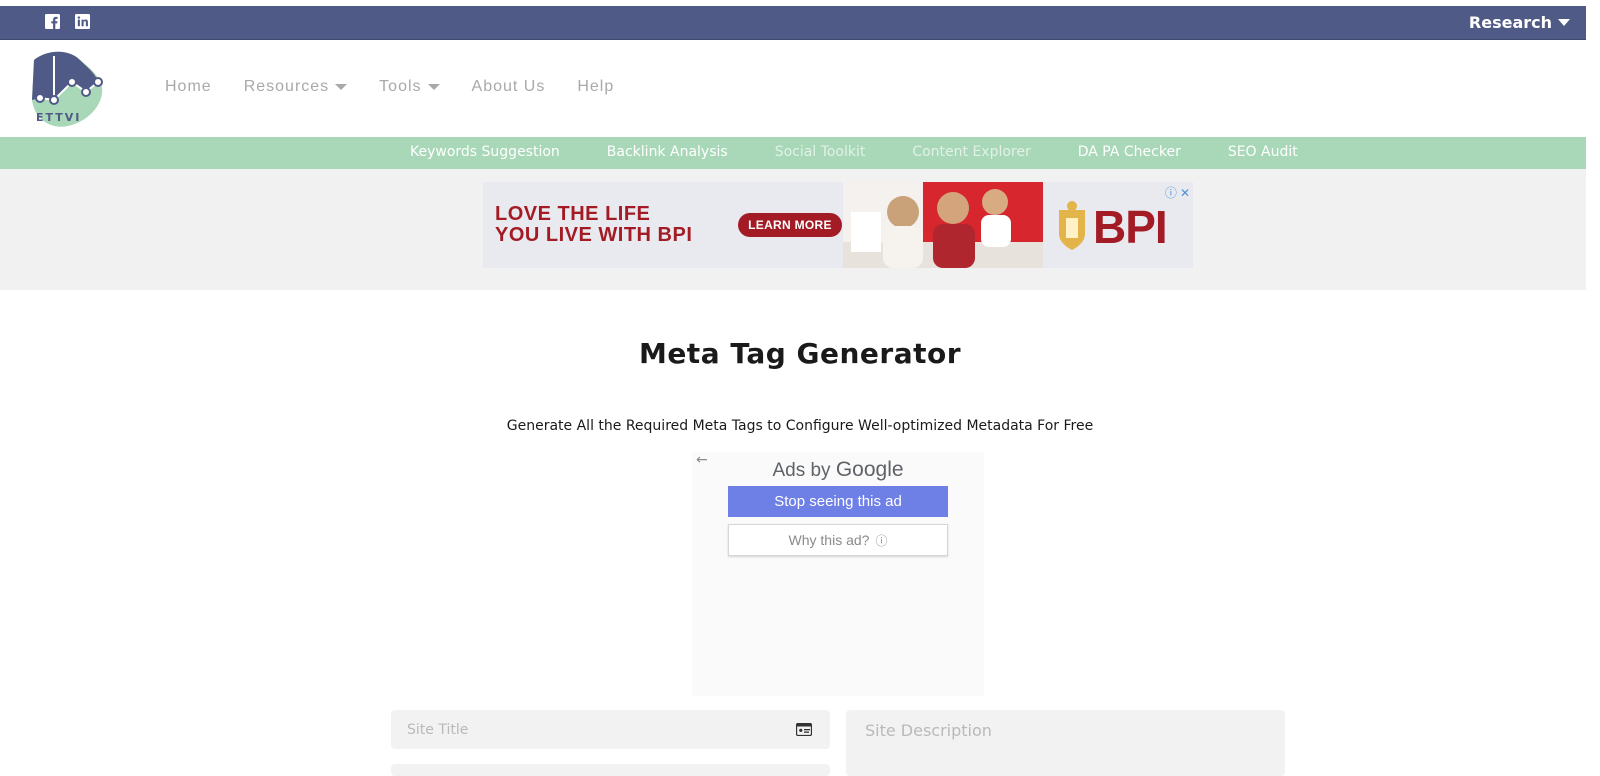 The height and width of the screenshot is (776, 1600). Describe the element at coordinates (286, 86) in the screenshot. I see `nav-resources-label: Resources` at that location.